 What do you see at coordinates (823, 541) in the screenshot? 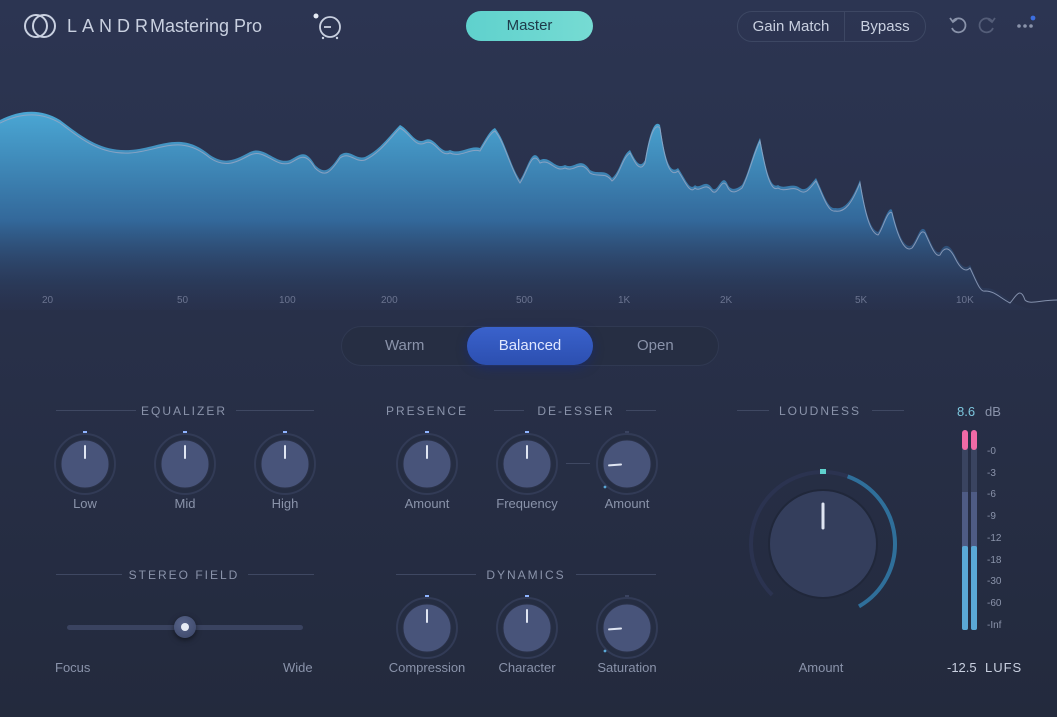
I see `loudness-amount-knob` at bounding box center [823, 541].